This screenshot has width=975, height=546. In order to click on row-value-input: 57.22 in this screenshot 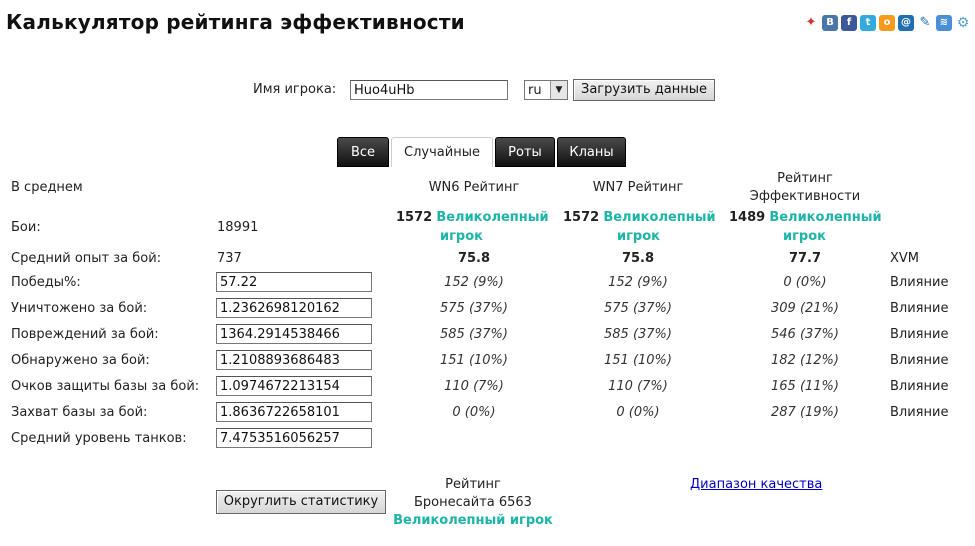, I will do `click(294, 282)`.